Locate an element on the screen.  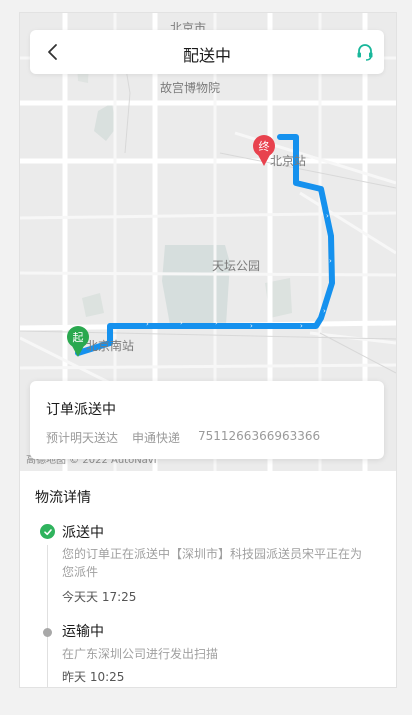
end-marker-label: 终 is located at coordinates (264, 146).